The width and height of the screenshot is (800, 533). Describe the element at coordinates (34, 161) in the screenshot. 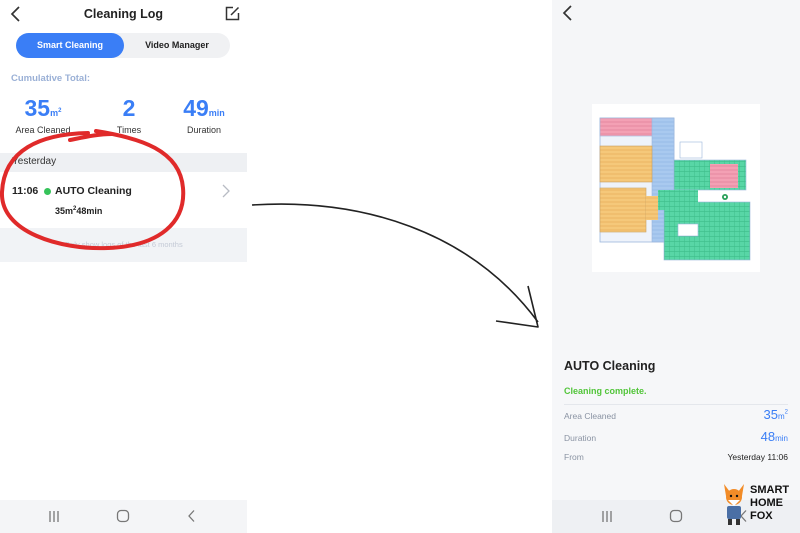

I see `day-group-label: Yesterday` at that location.